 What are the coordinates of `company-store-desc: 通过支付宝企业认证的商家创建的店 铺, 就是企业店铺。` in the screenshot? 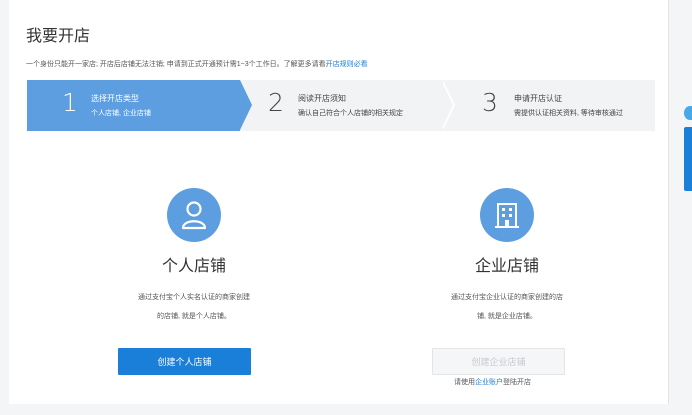 It's located at (507, 307).